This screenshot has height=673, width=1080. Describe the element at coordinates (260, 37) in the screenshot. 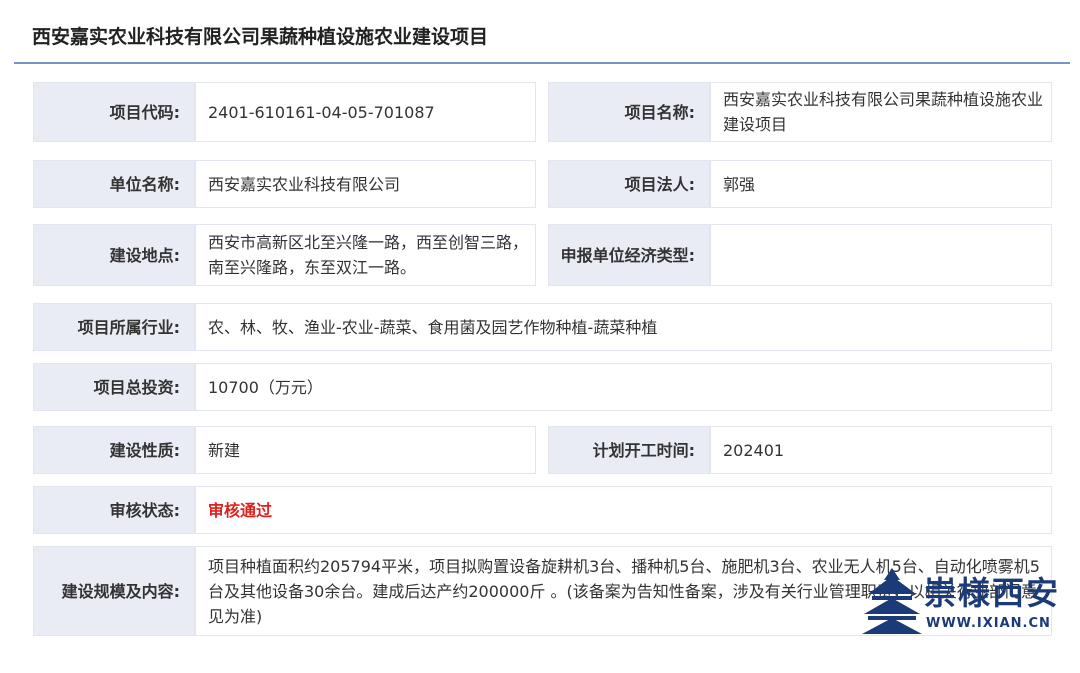

I see `page-title: 西安嘉实农业科技有限公司果蔬种植设施农业建设项目` at that location.